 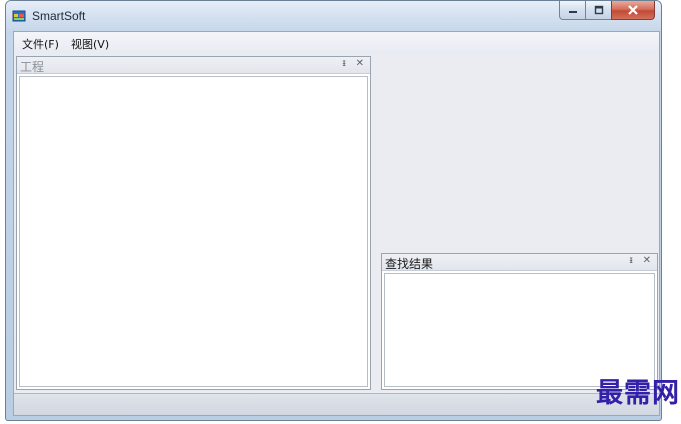 I want to click on maximize-icon, so click(x=598, y=10).